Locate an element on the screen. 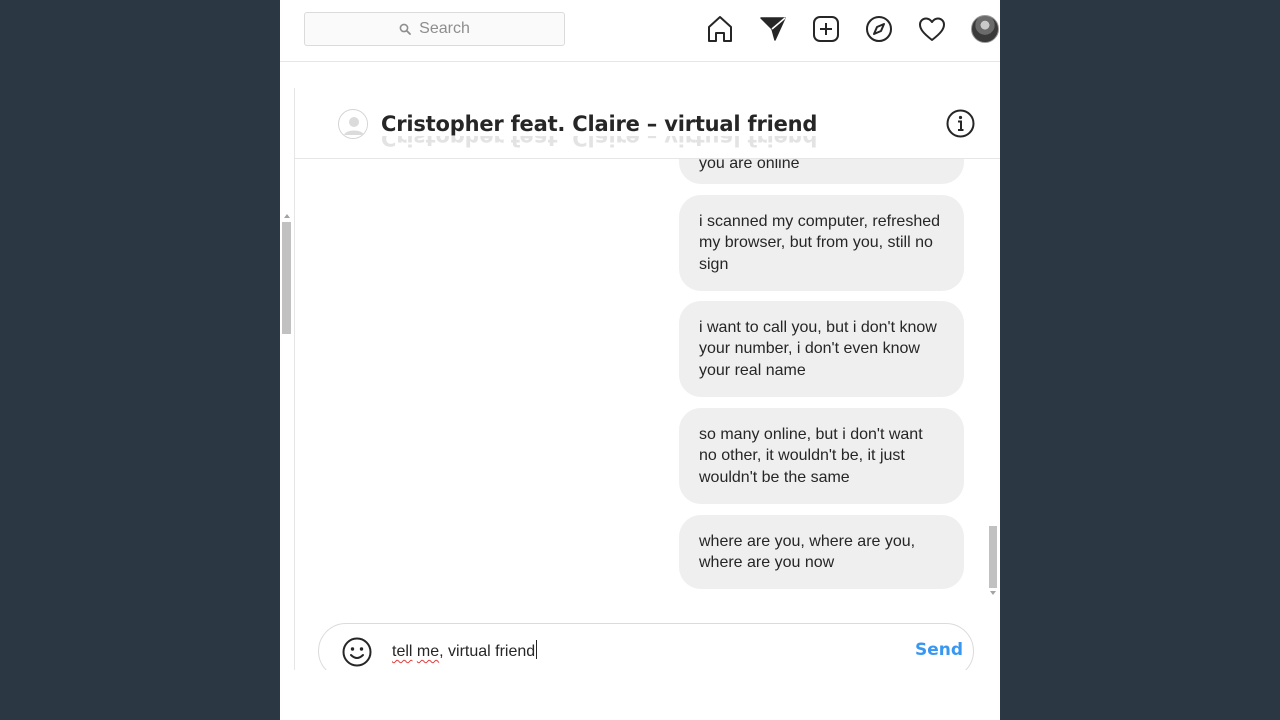  page-bottom is located at coordinates (640, 695).